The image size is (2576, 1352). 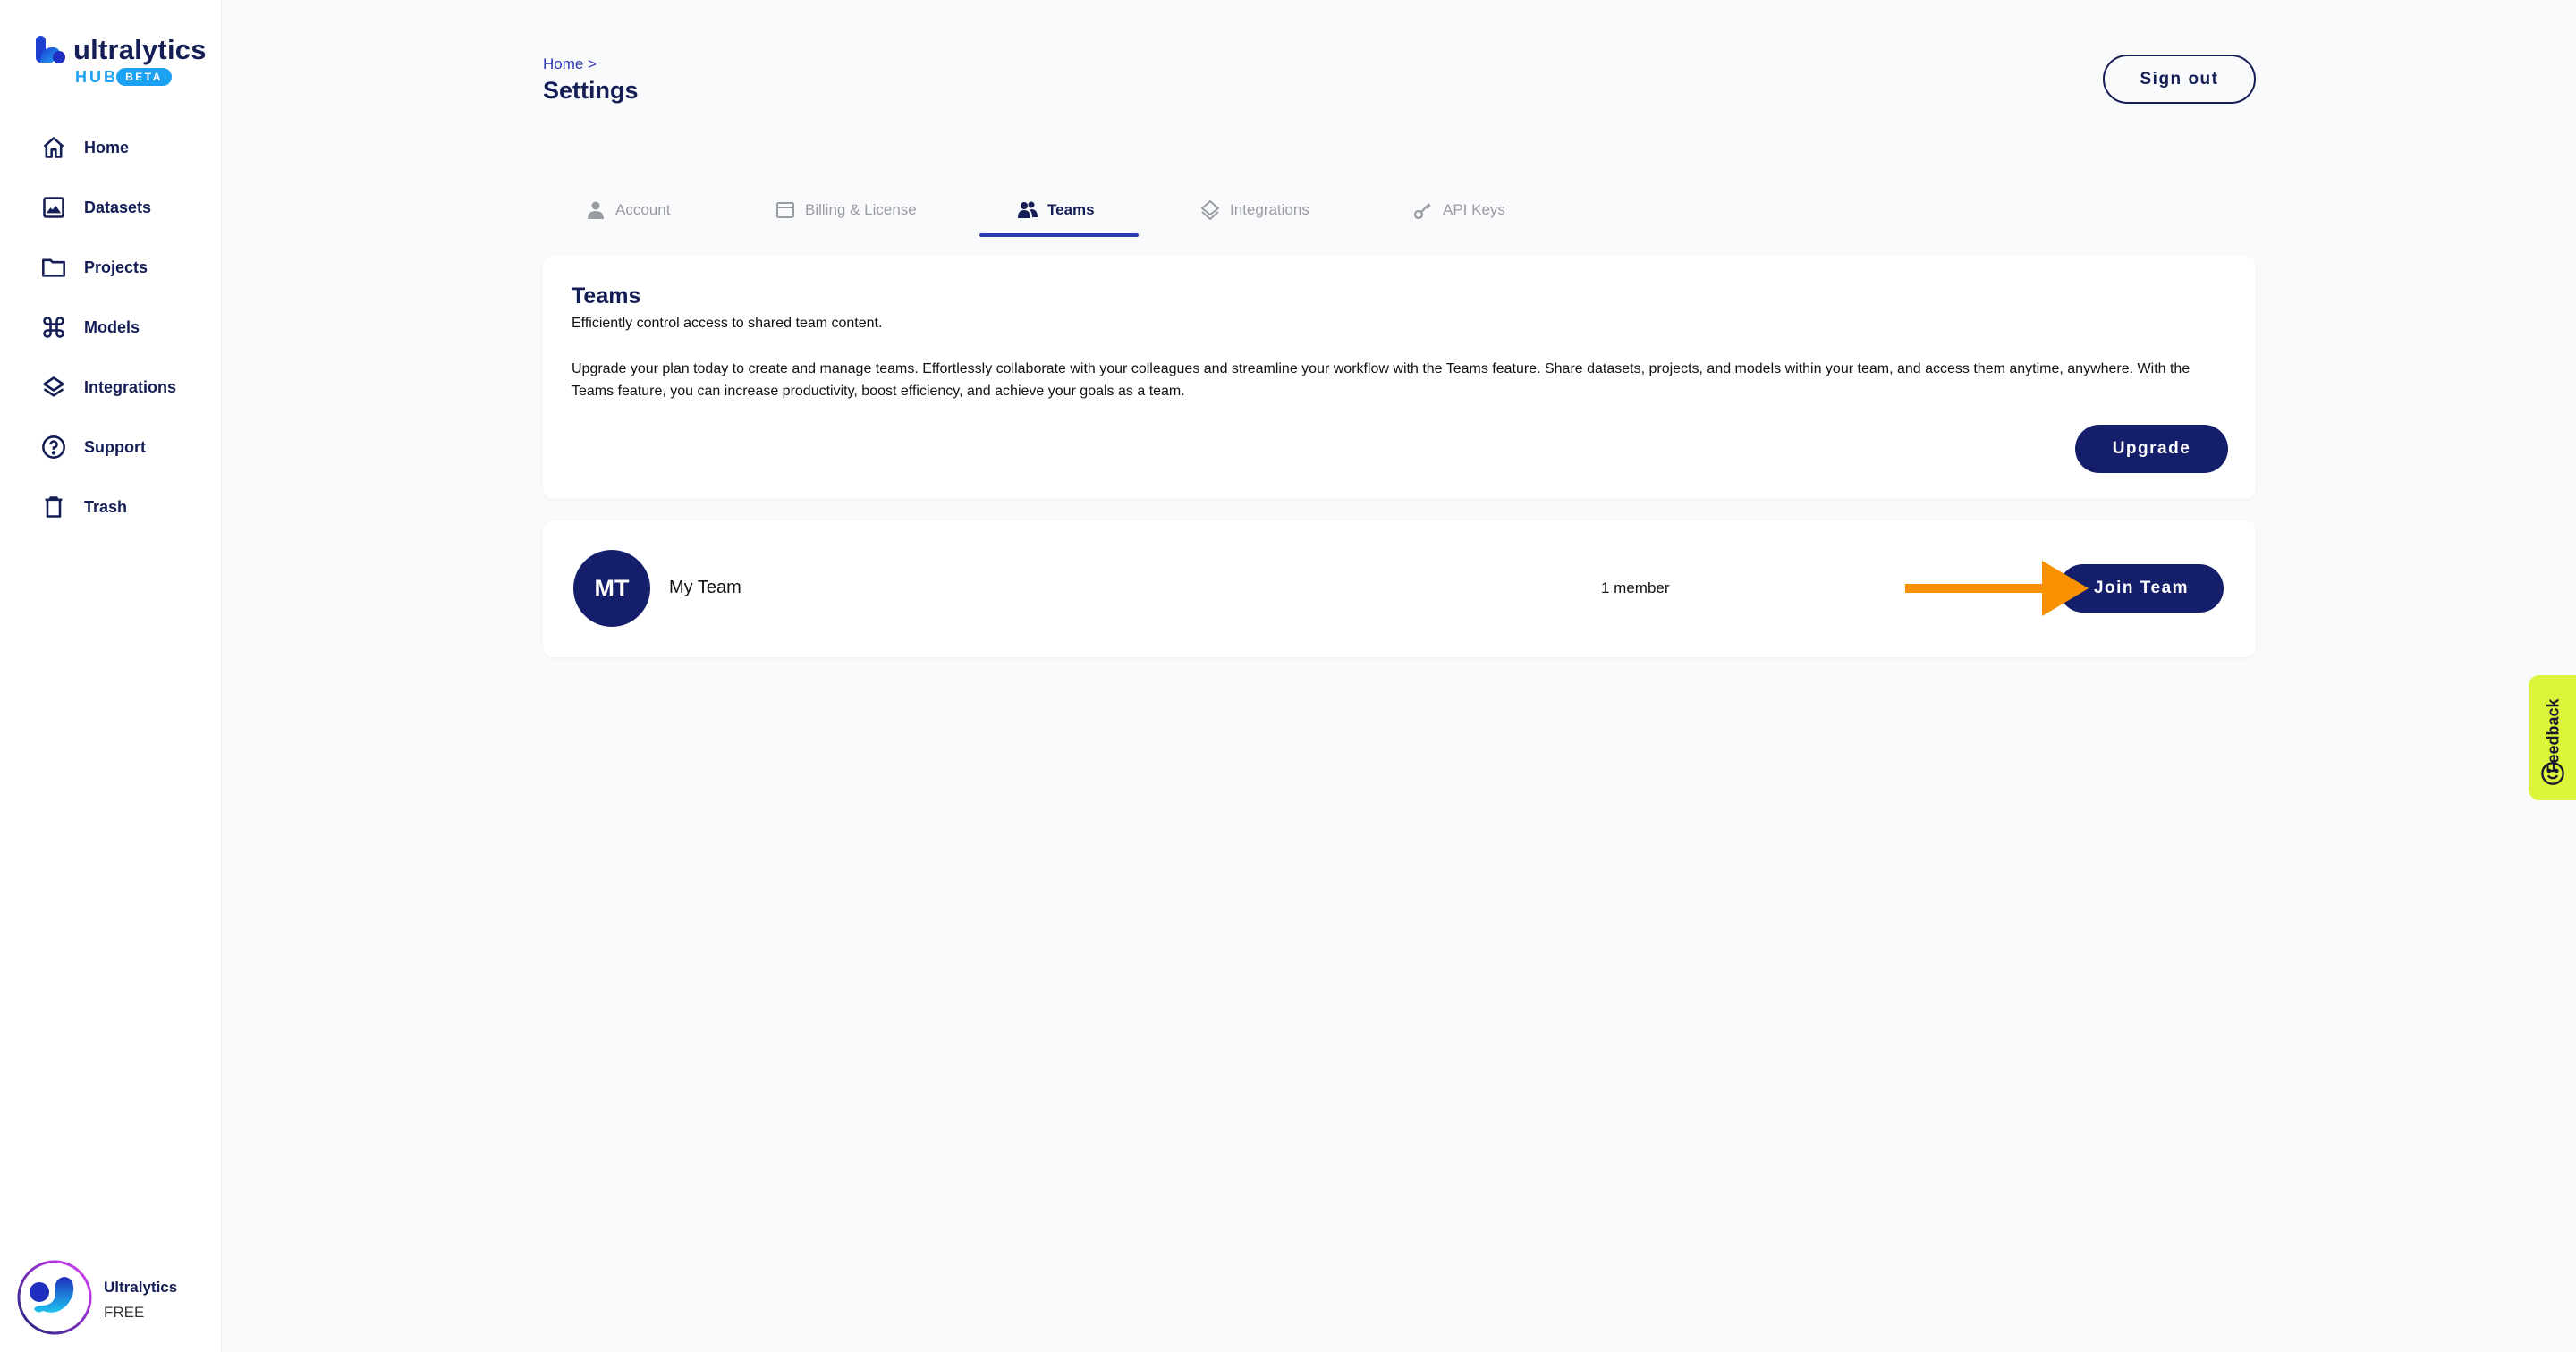 I want to click on team-member-count: 1 member, so click(x=1635, y=587).